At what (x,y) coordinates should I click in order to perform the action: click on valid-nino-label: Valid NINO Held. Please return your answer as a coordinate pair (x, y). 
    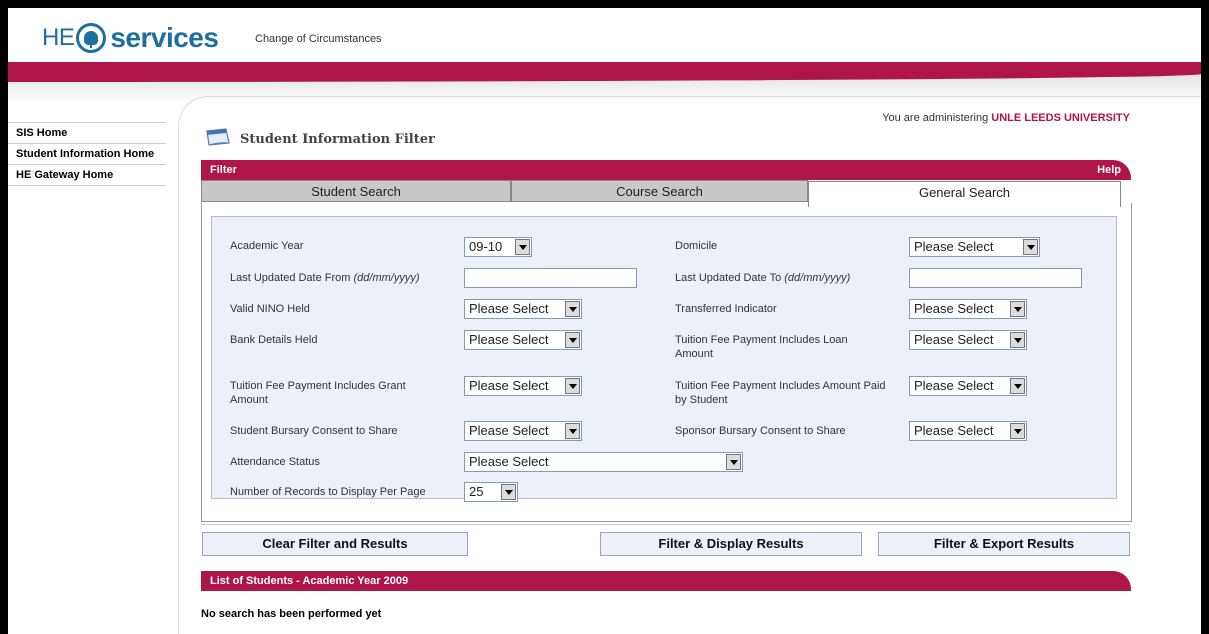
    Looking at the image, I should click on (270, 309).